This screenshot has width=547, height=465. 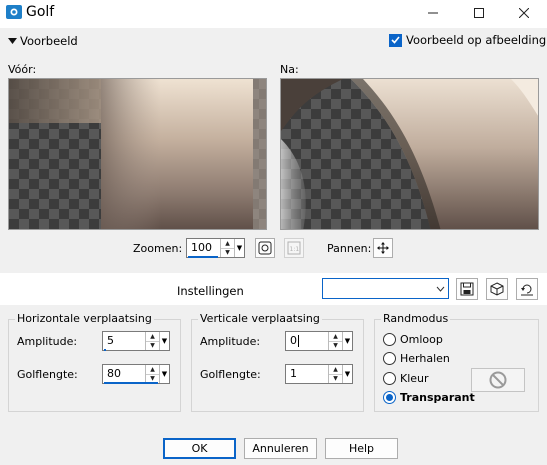 What do you see at coordinates (319, 374) in the screenshot?
I see `v-wavelength-field: 1 ▲ ▼ ▼` at bounding box center [319, 374].